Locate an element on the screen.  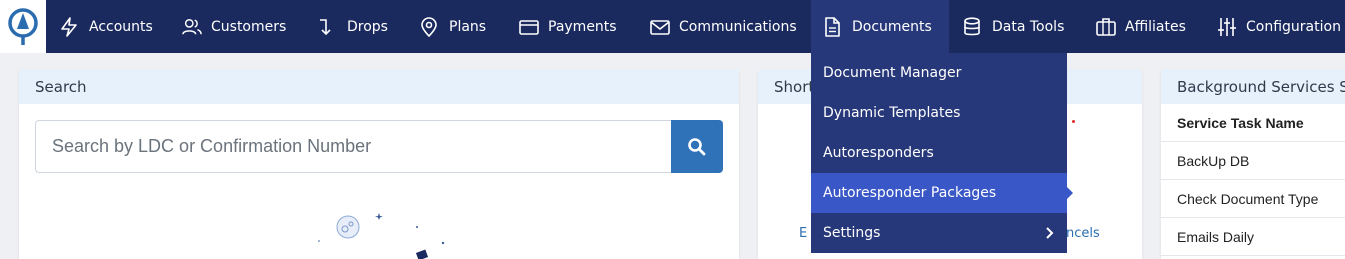
nav-communications: Communications is located at coordinates (723, 26).